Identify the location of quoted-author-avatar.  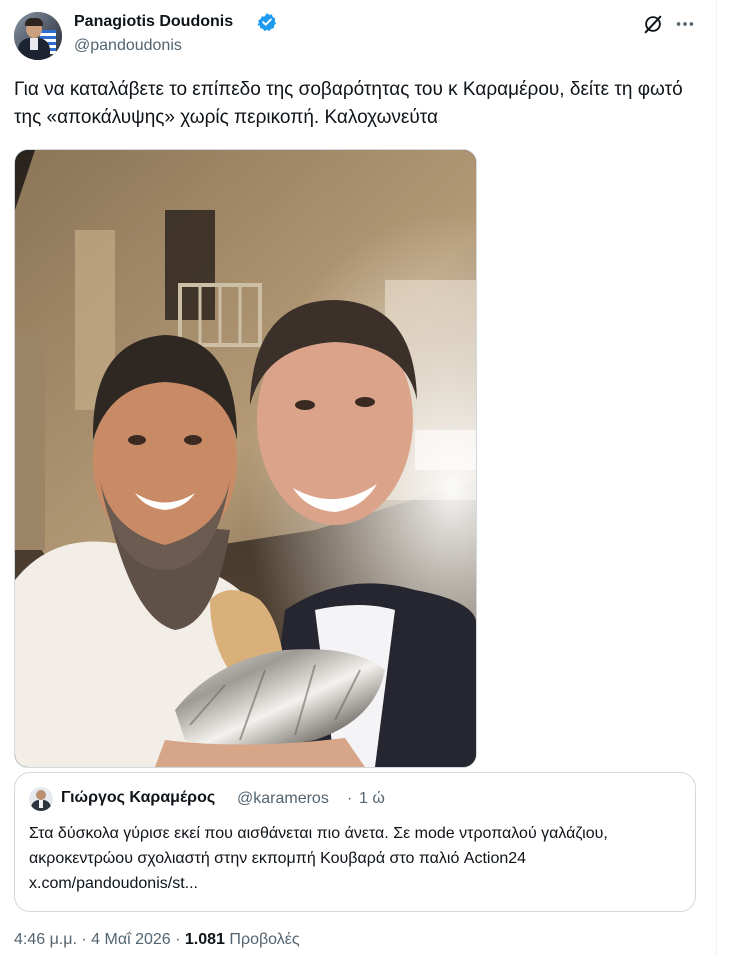
(41, 799).